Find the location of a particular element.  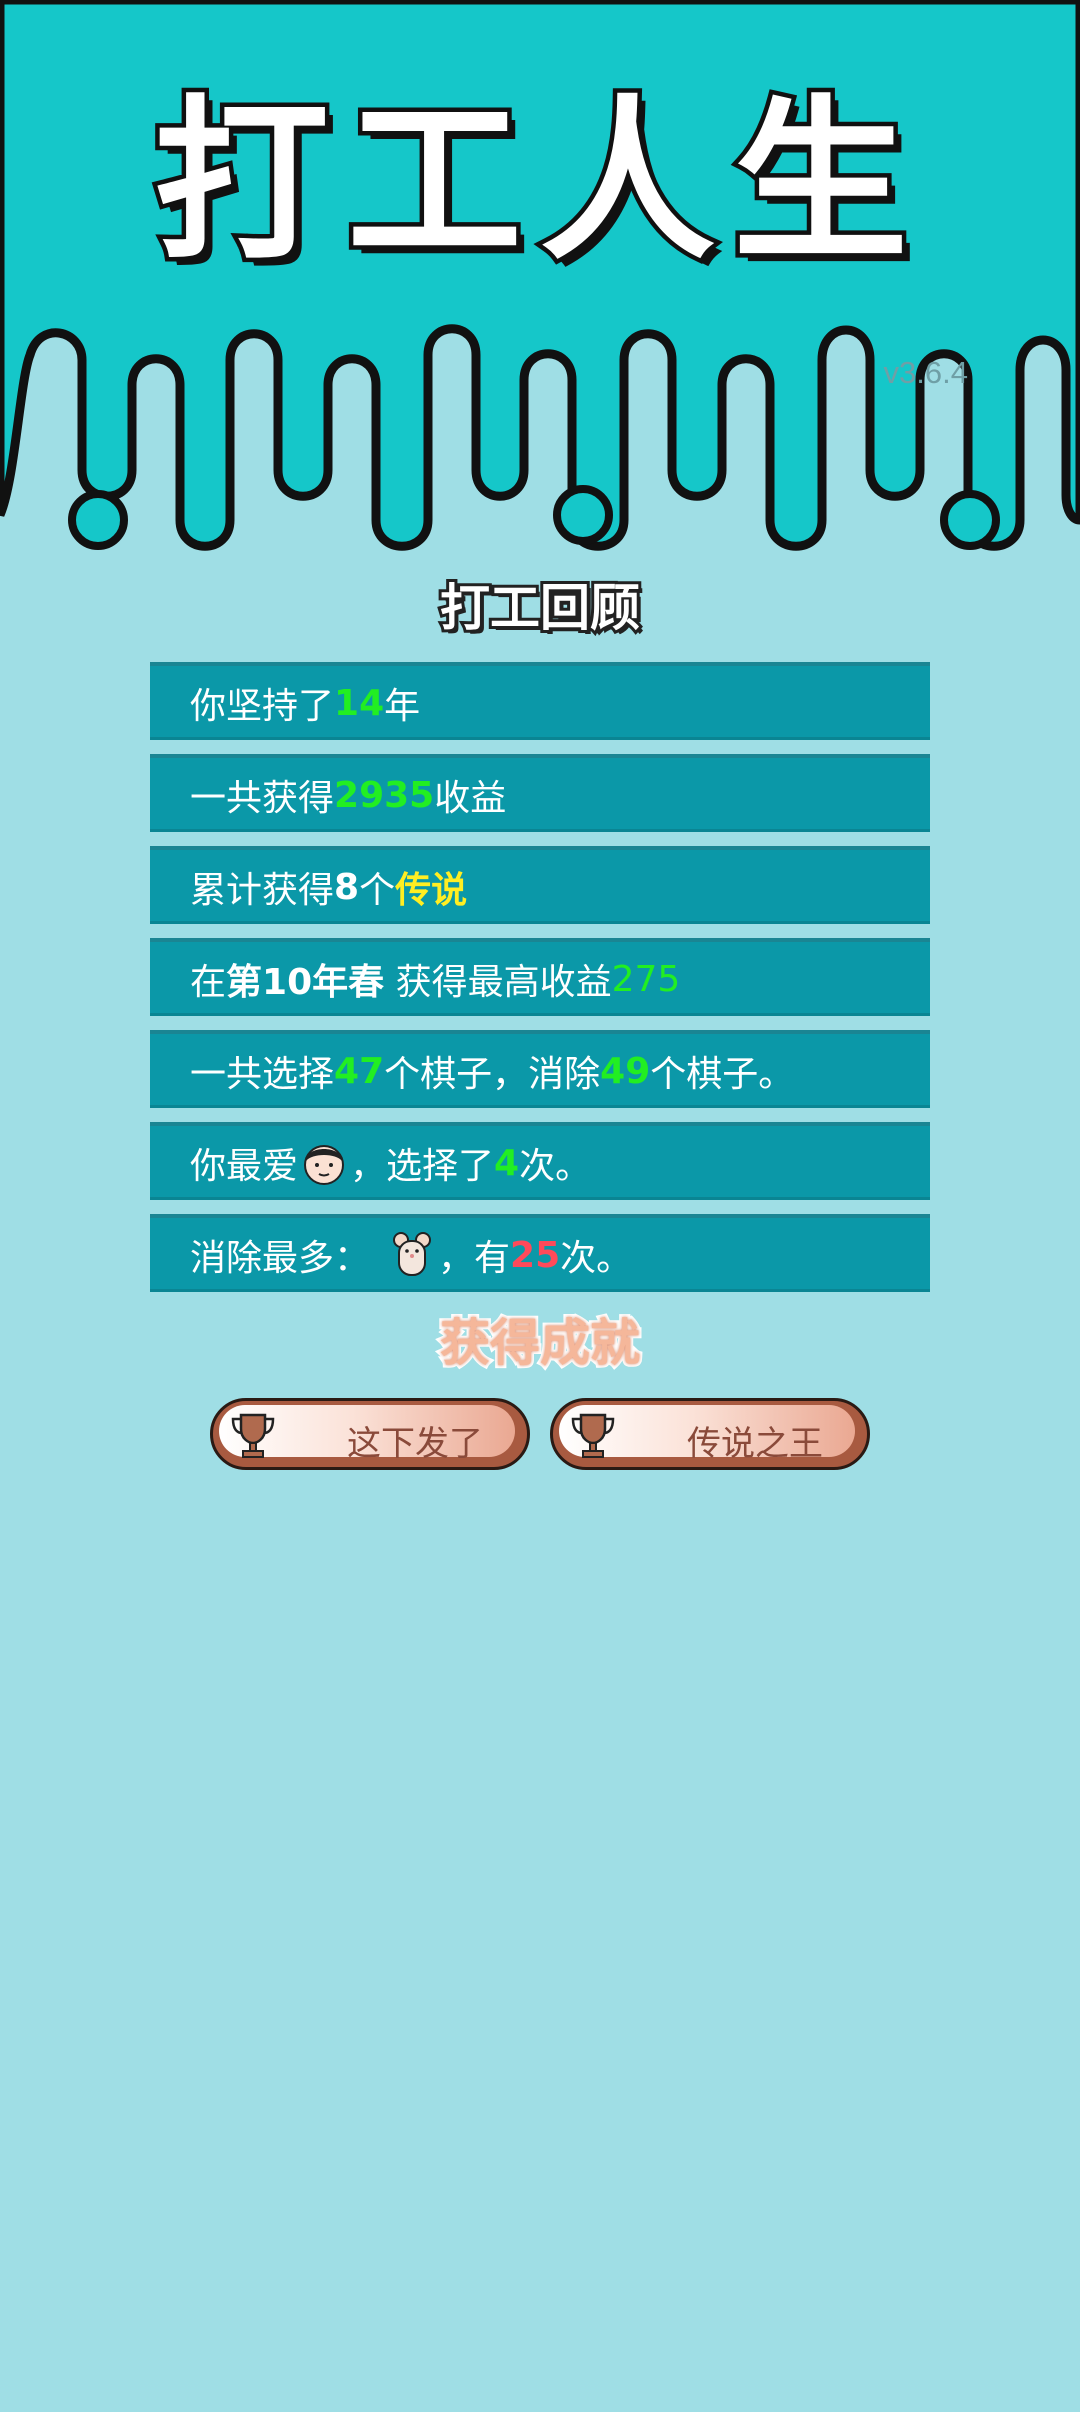

row-text: ，有 is located at coordinates (474, 1258).